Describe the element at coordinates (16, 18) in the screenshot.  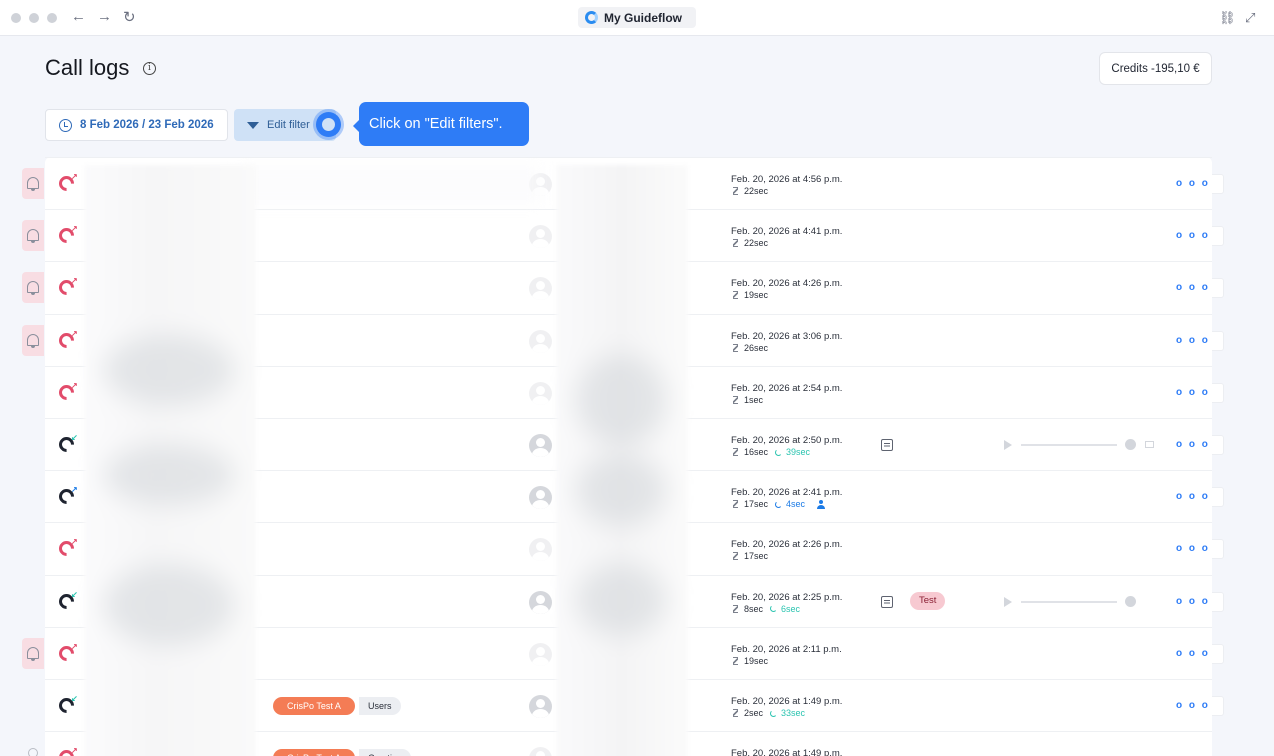
I see `window-close-dot` at that location.